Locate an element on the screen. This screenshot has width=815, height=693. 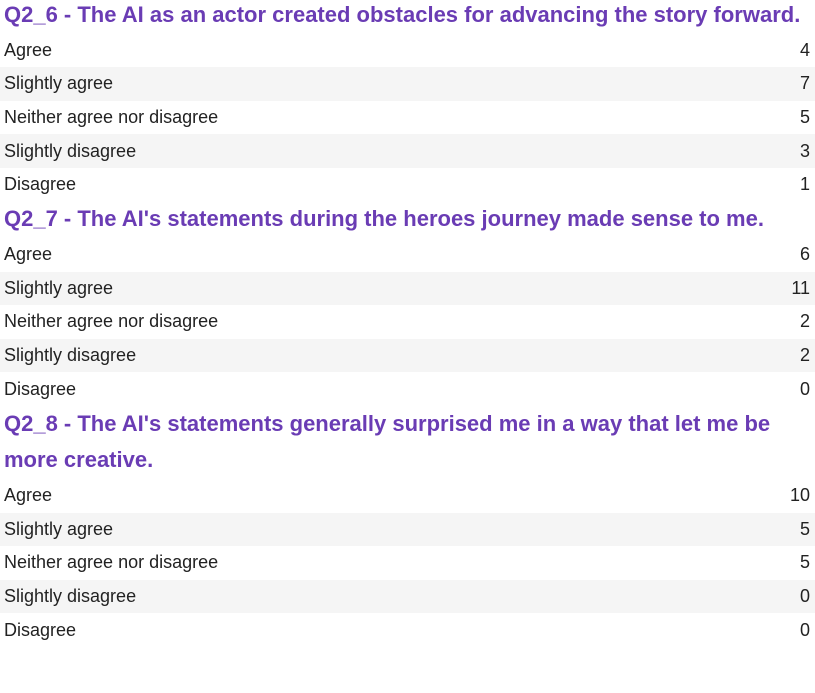
table-row: Neither agree nor disagree 2 is located at coordinates (407, 322).